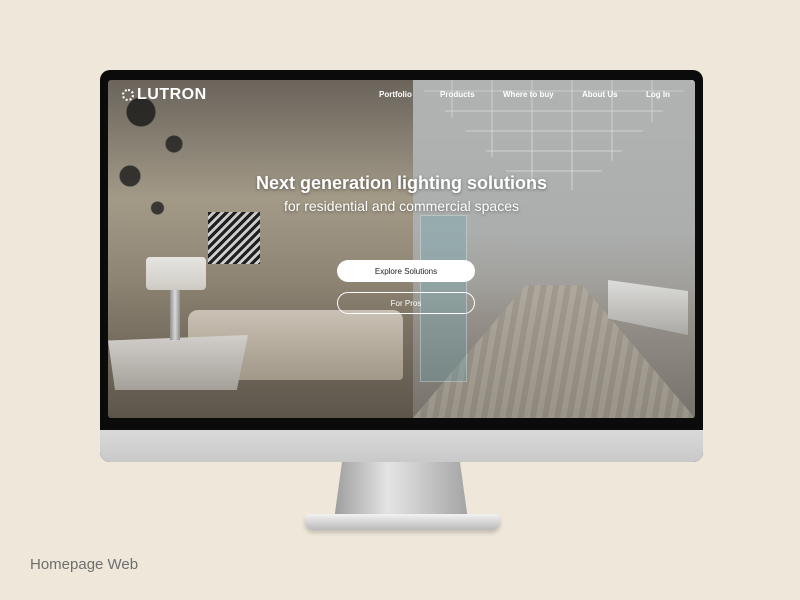 This screenshot has height=600, width=800. What do you see at coordinates (401, 183) in the screenshot?
I see `hero-title: Next generation lighting solutions` at bounding box center [401, 183].